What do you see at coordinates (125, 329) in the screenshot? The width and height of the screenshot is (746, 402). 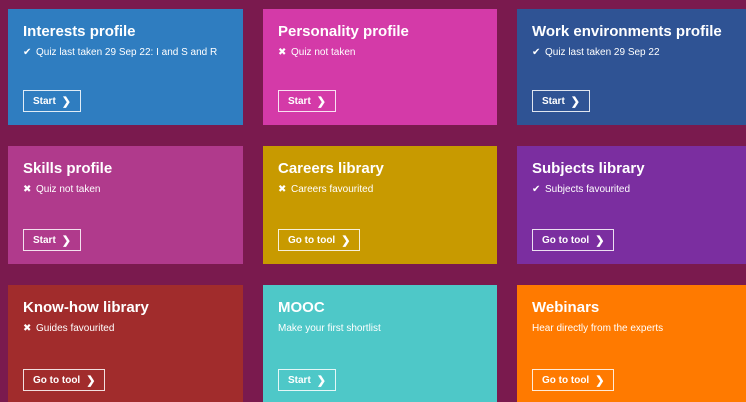 I see `card-status: ✖ Guides favourited` at bounding box center [125, 329].